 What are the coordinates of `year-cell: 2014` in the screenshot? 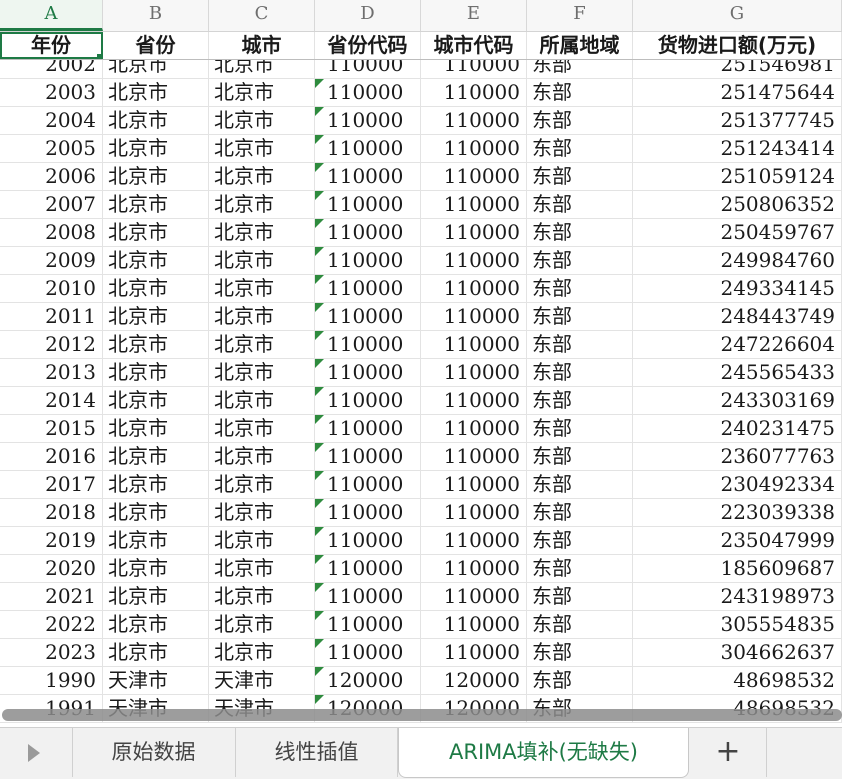 It's located at (51, 400).